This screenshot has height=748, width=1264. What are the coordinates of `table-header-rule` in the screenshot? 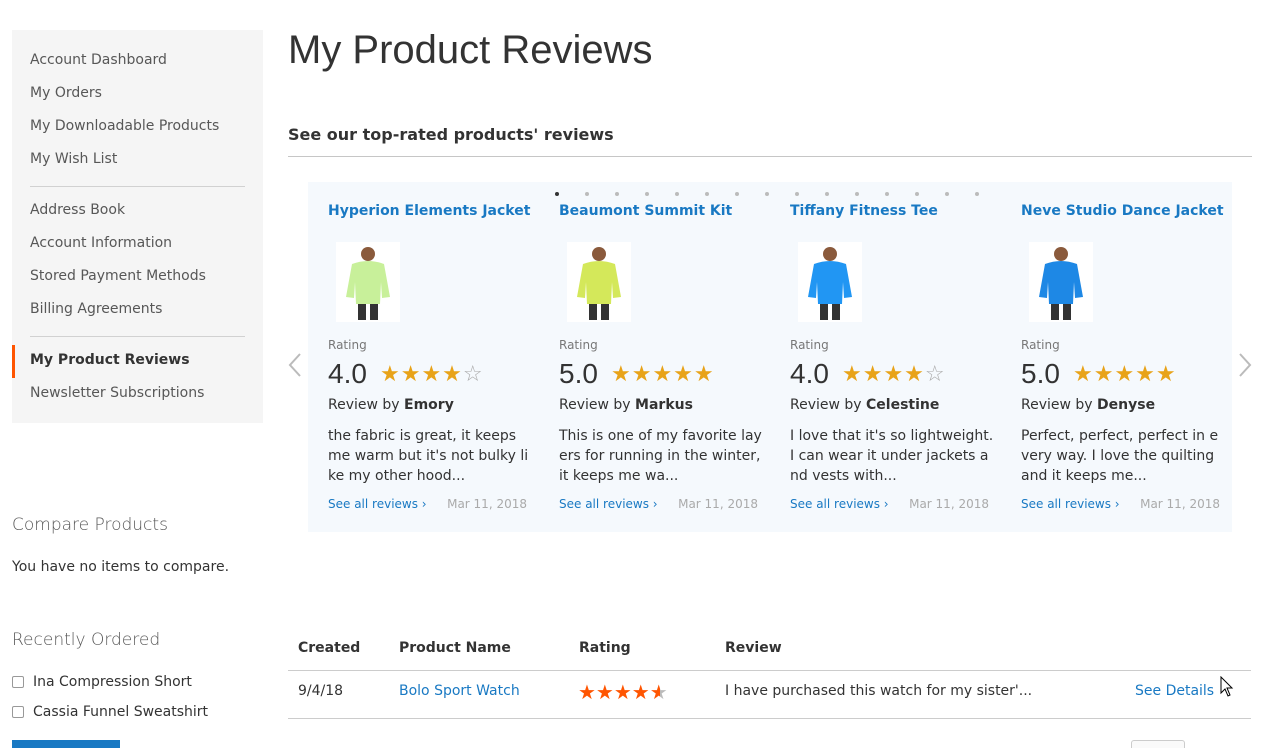 It's located at (769, 670).